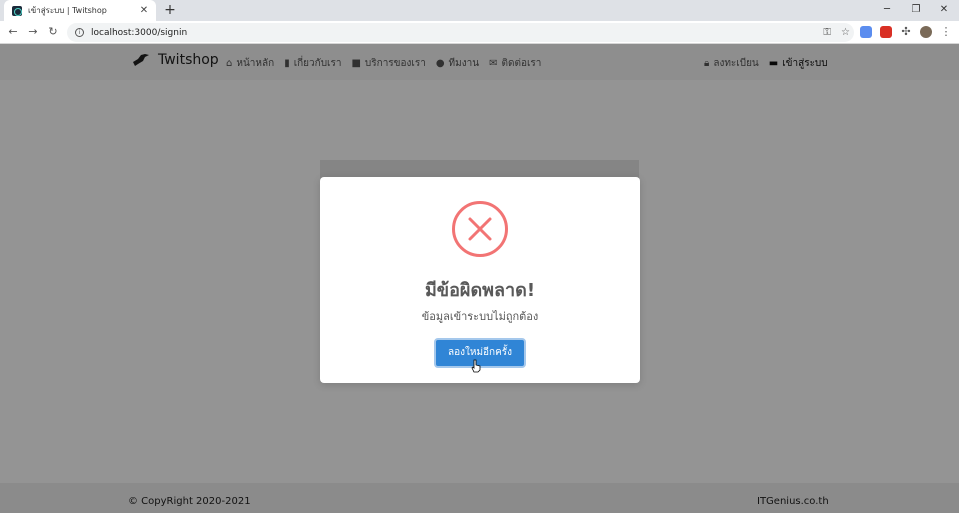  Describe the element at coordinates (906, 32) in the screenshot. I see `puzzle-icon: ✣` at that location.